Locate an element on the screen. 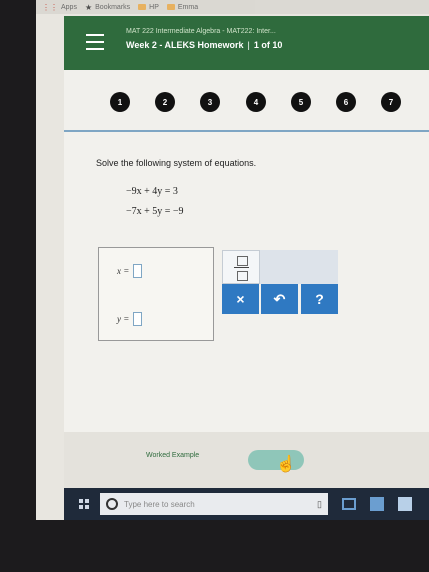 This screenshot has width=429, height=572. search-placeholder: Type here to search is located at coordinates (159, 504).